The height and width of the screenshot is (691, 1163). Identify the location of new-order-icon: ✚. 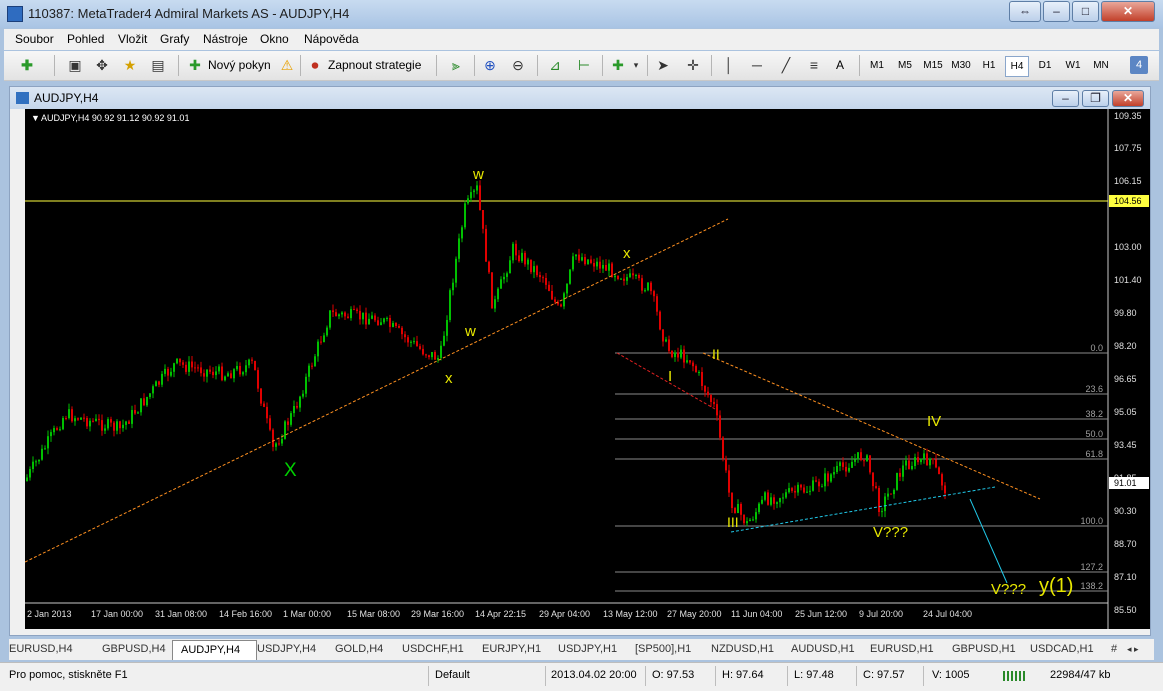
(195, 65).